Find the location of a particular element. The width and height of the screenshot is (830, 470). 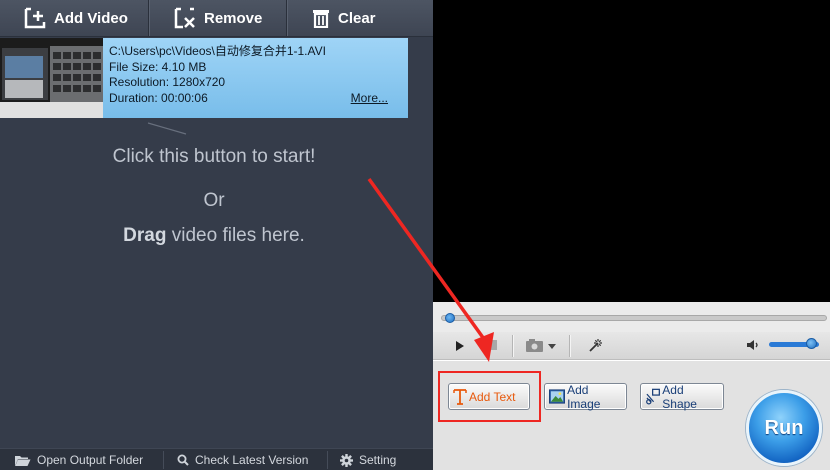

drag-rest: video files here. is located at coordinates (235, 235).